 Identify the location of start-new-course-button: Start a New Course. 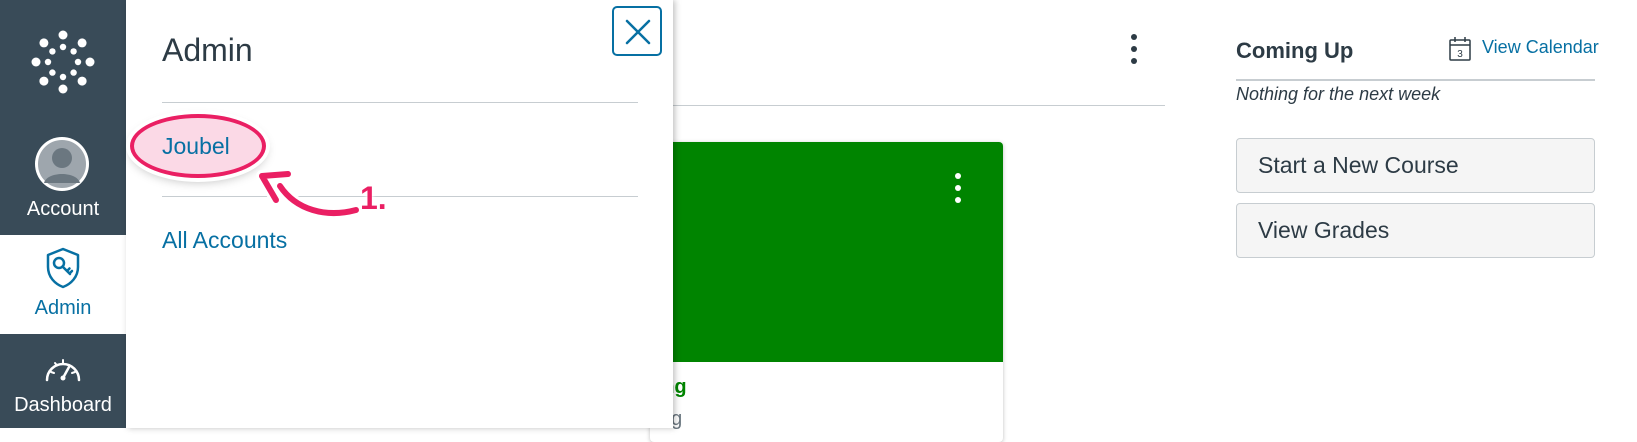
(1415, 165).